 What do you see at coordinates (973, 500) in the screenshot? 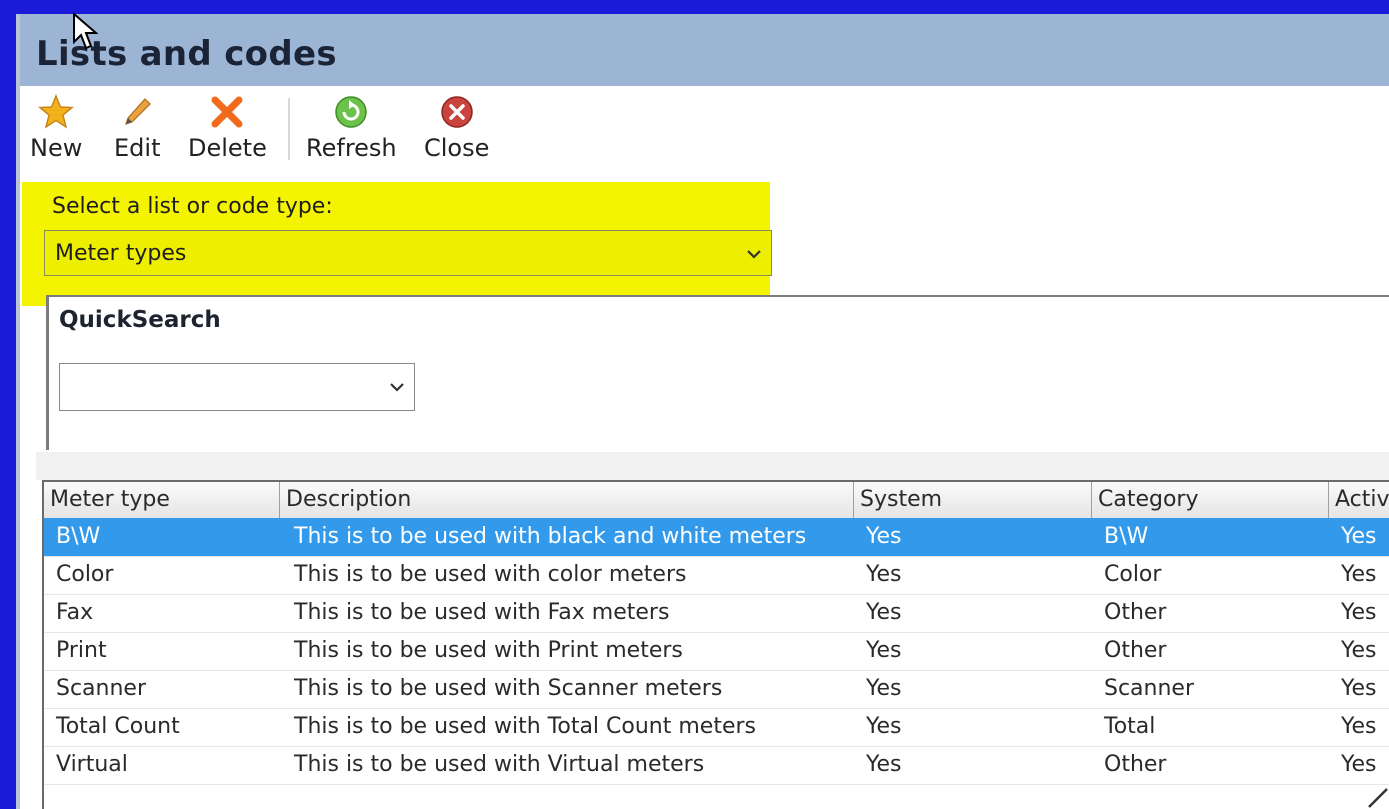
I see `column-header-system: System` at bounding box center [973, 500].